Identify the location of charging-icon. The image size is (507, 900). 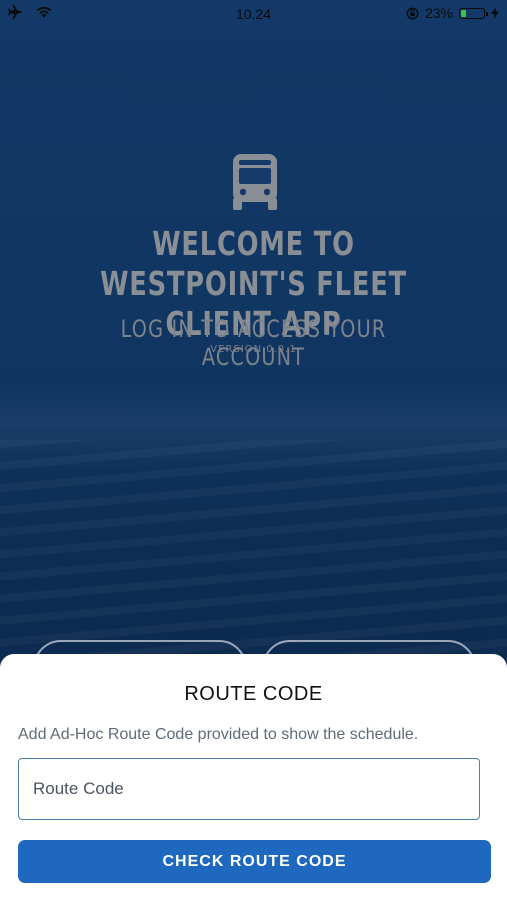
(495, 13).